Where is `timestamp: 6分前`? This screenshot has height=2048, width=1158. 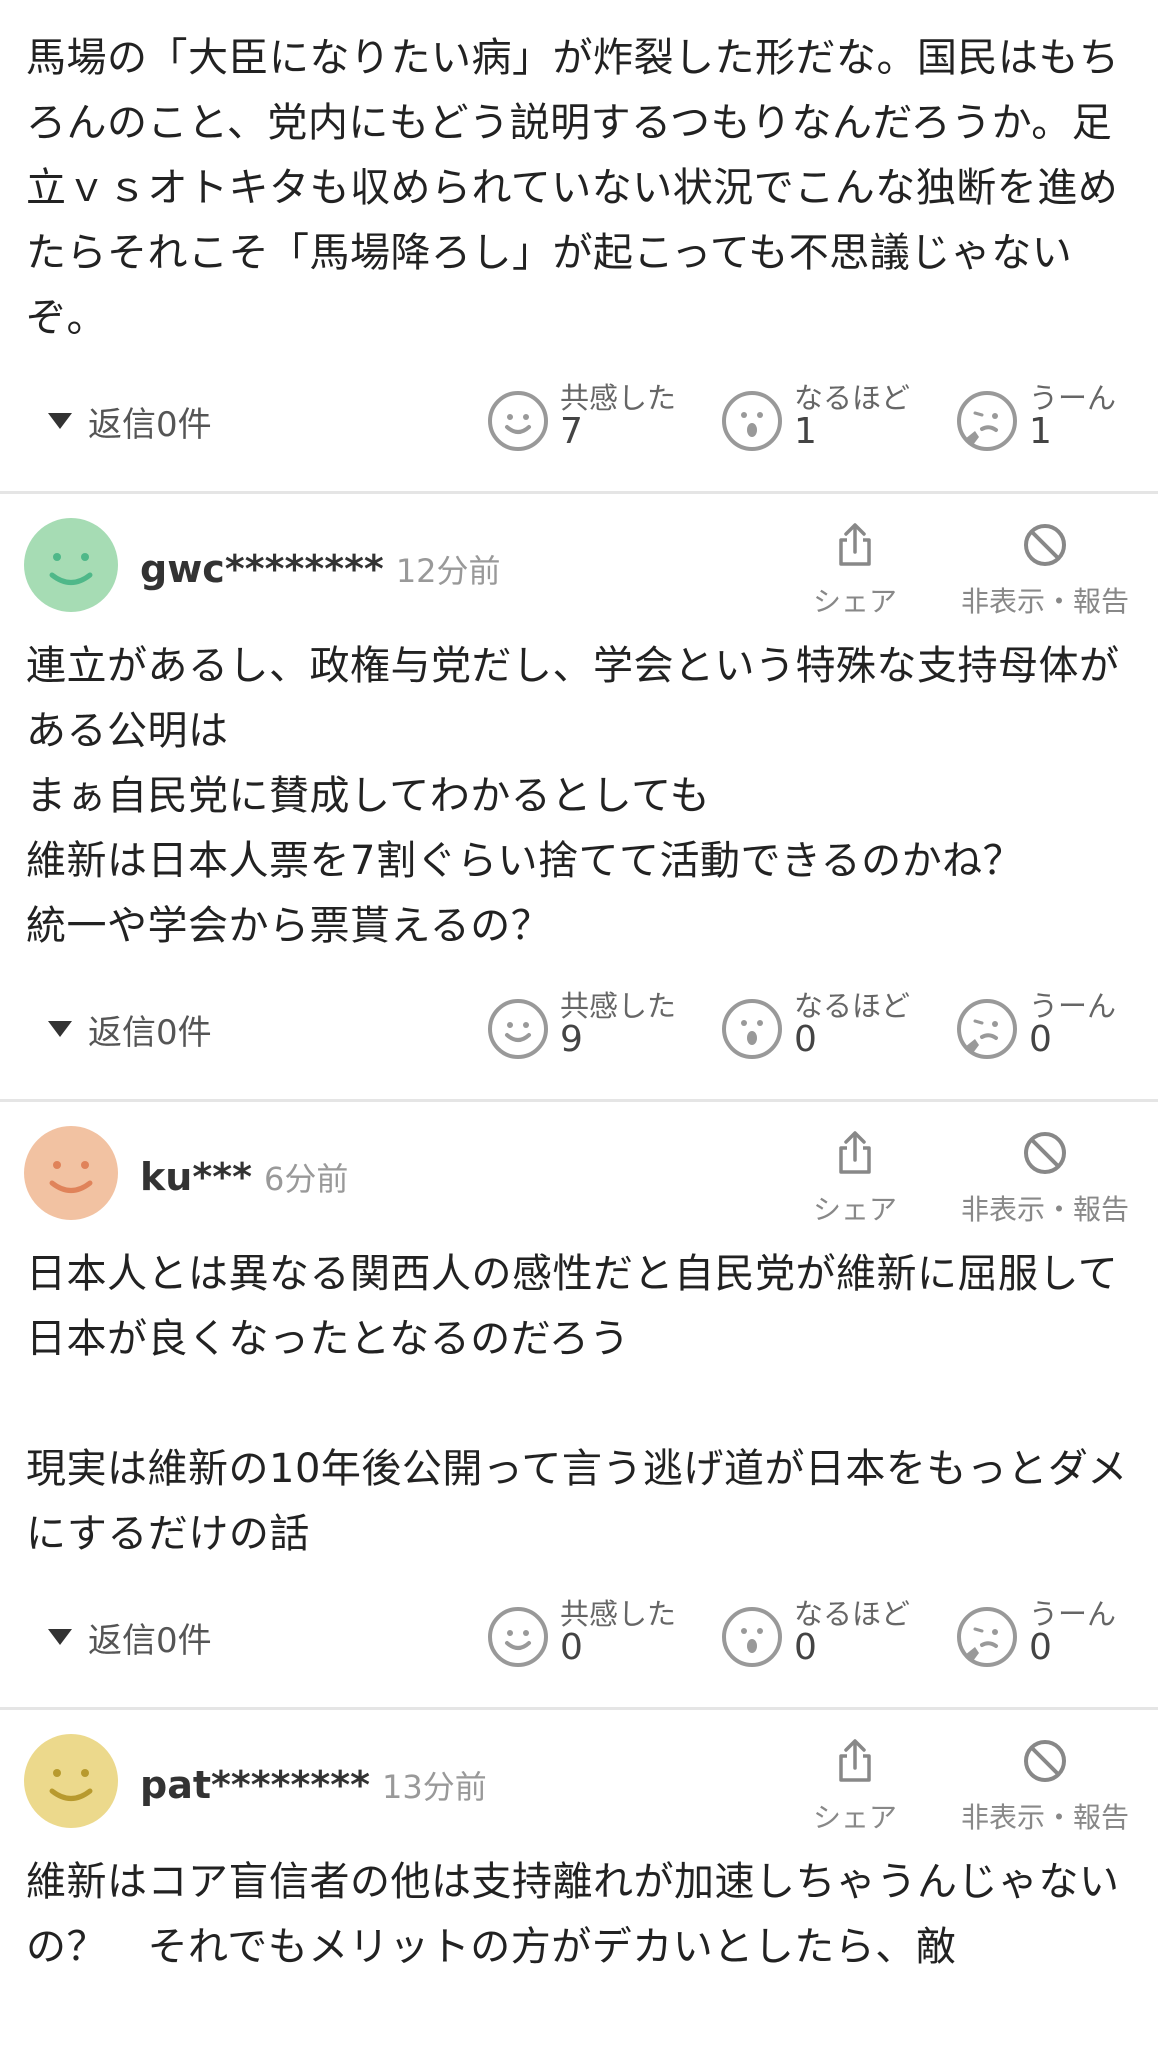 timestamp: 6分前 is located at coordinates (306, 1179).